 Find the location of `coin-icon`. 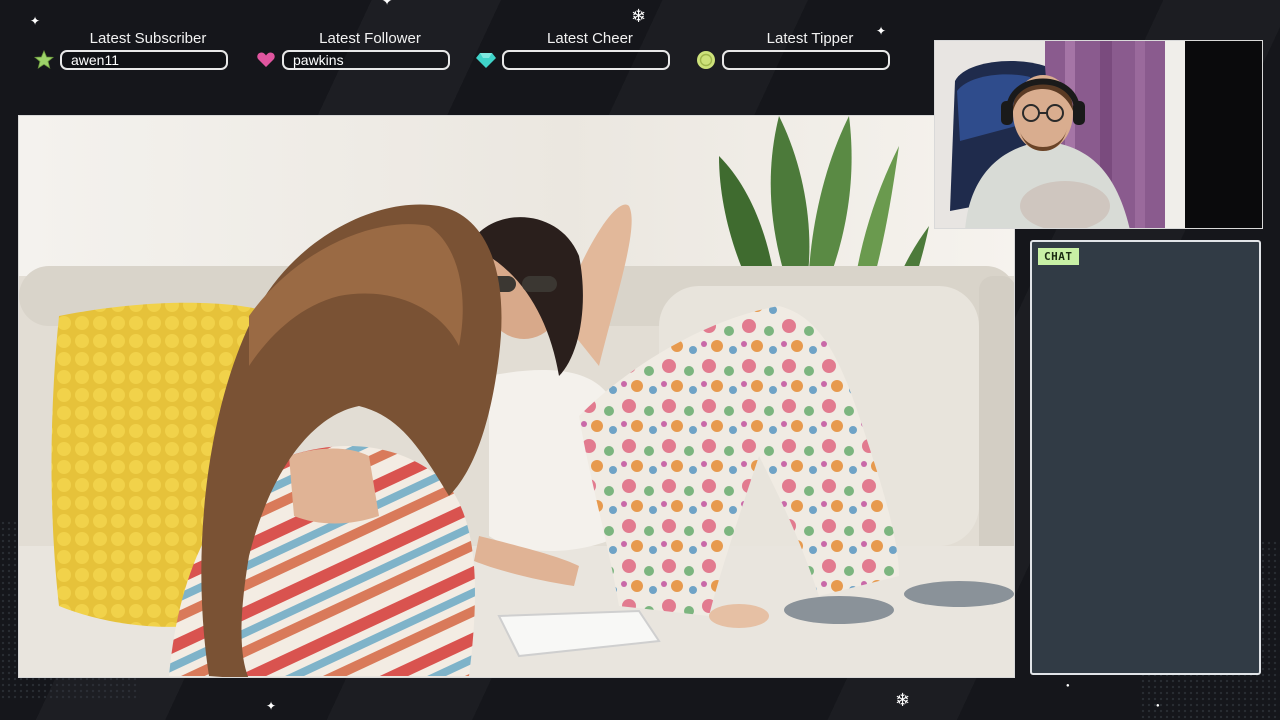

coin-icon is located at coordinates (706, 60).